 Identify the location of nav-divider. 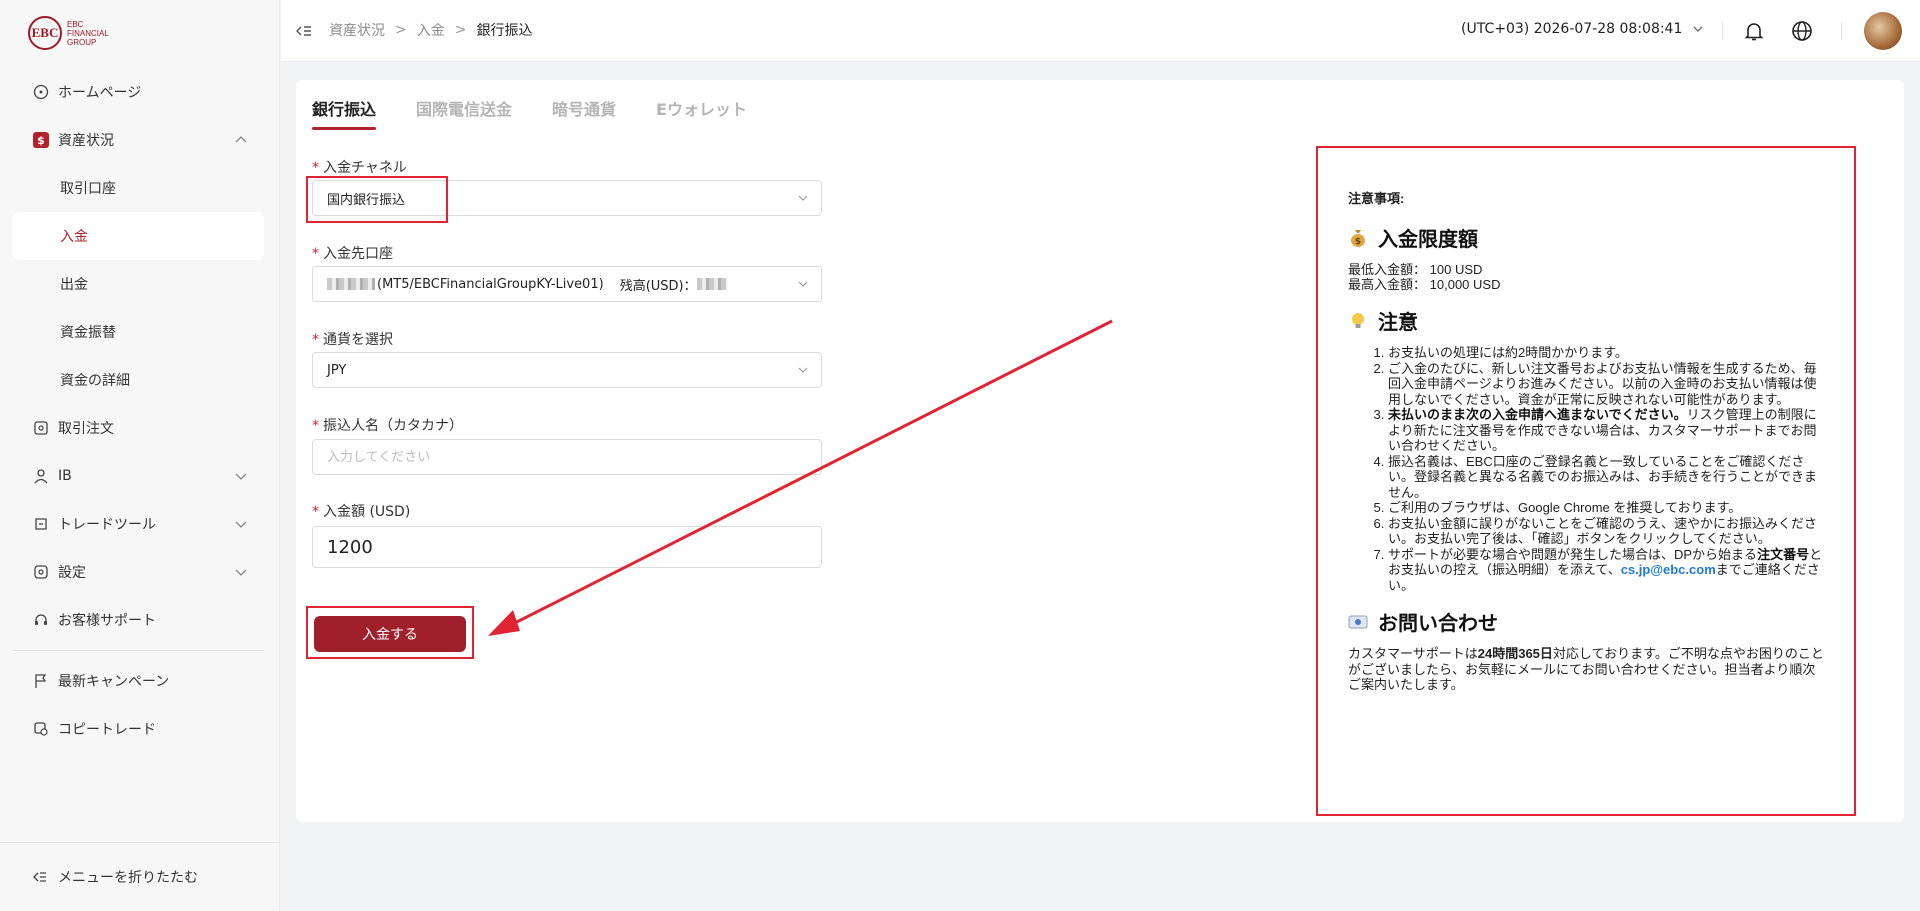
(138, 650).